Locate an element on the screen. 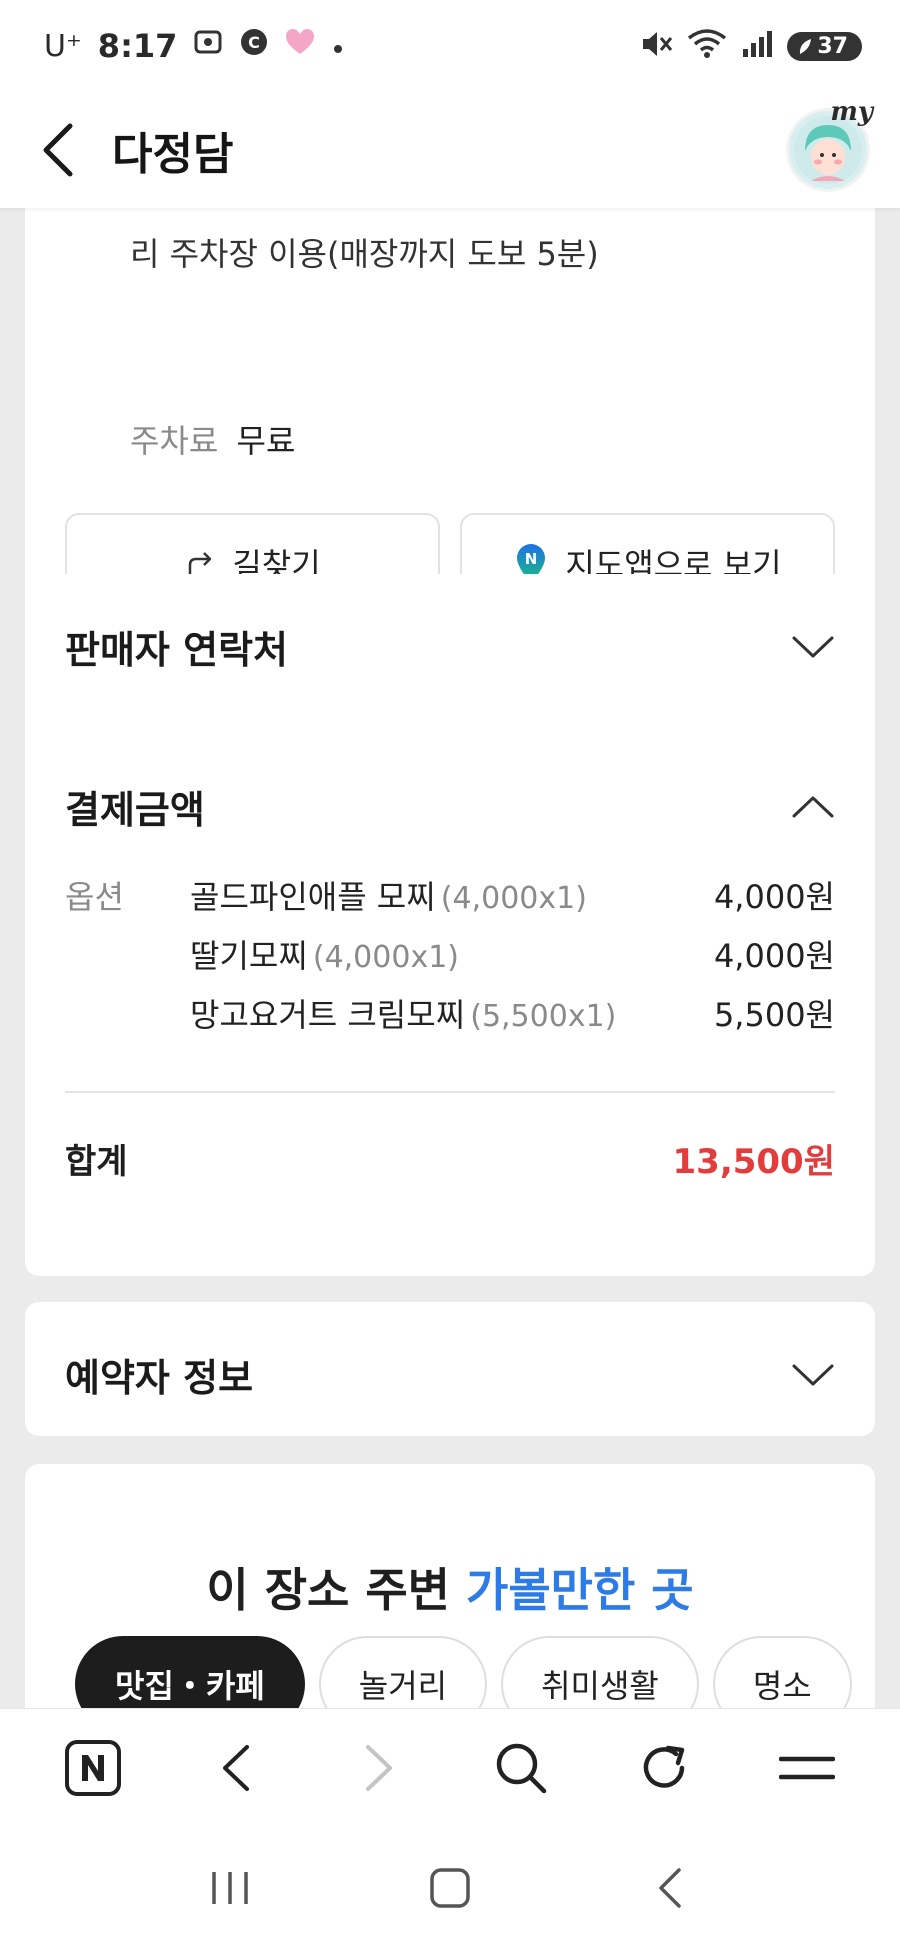  browser-forward-button is located at coordinates (379, 1768).